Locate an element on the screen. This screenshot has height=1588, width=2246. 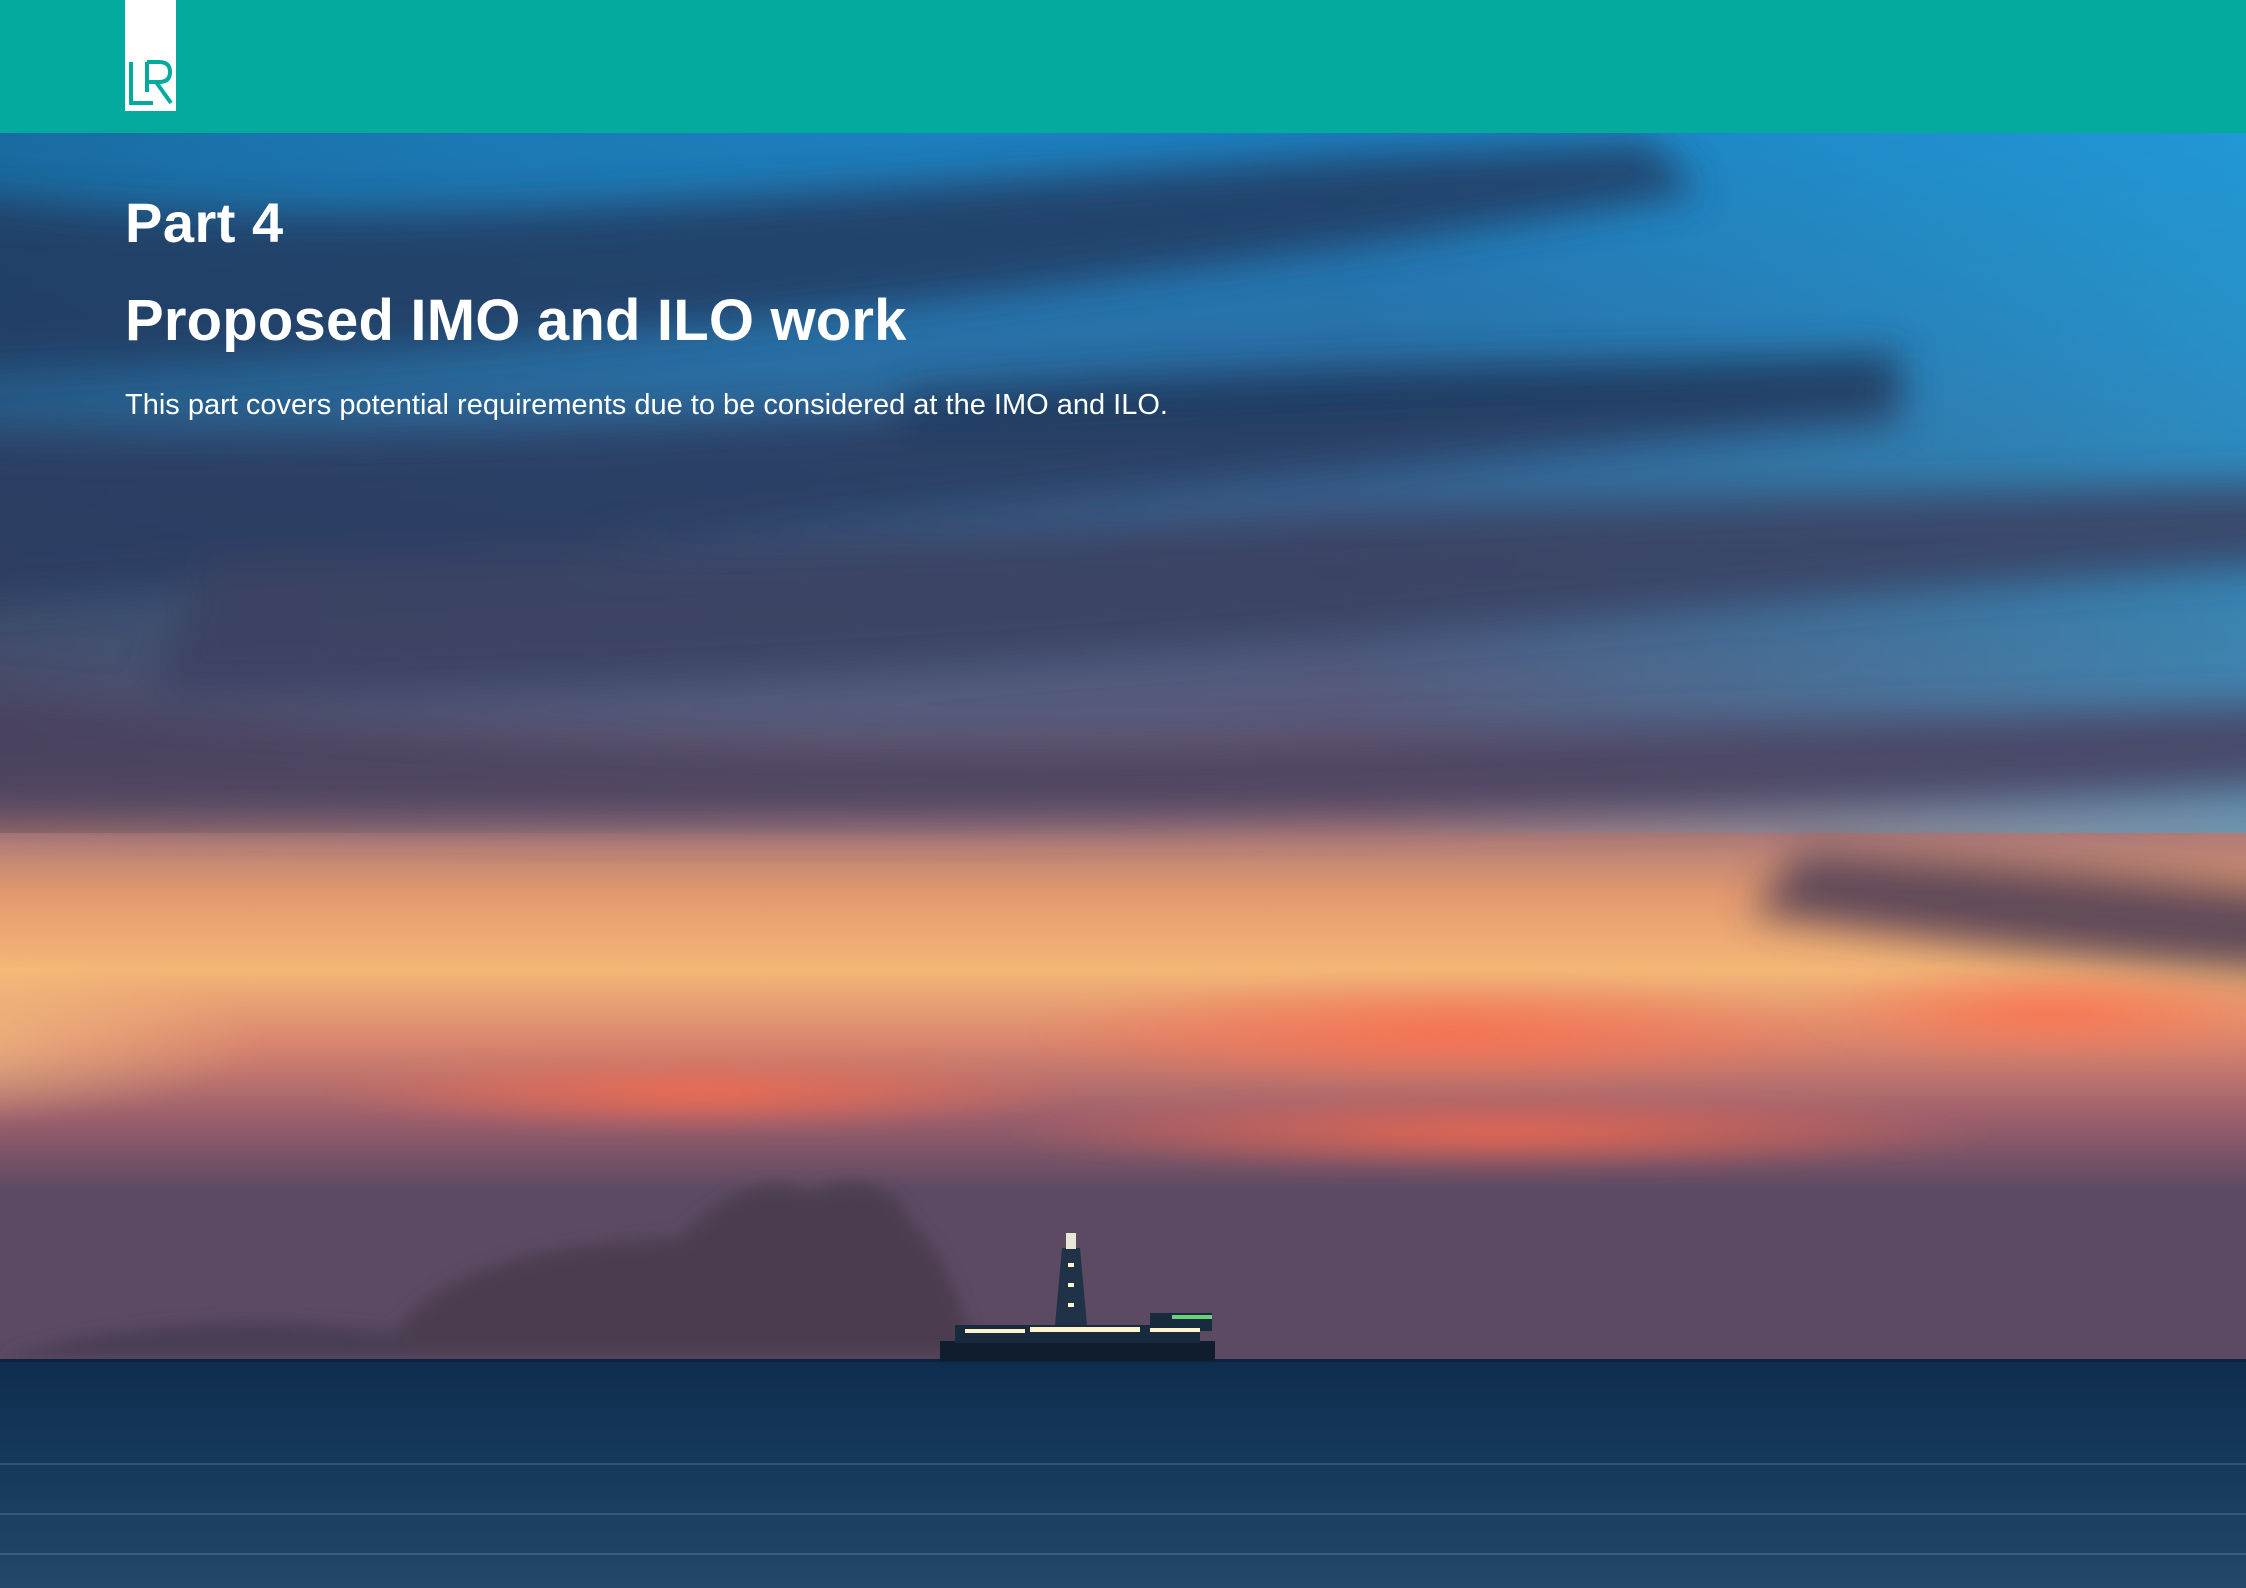
lr-logo is located at coordinates (150, 55).